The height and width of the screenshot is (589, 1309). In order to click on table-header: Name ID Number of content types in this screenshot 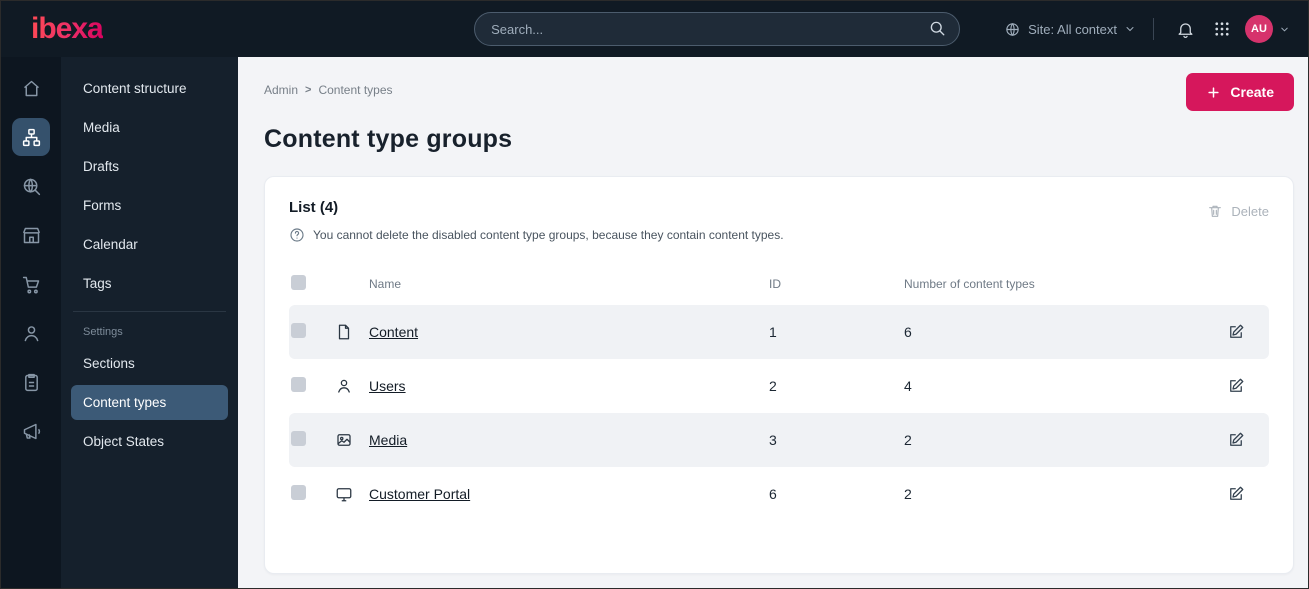, I will do `click(779, 284)`.